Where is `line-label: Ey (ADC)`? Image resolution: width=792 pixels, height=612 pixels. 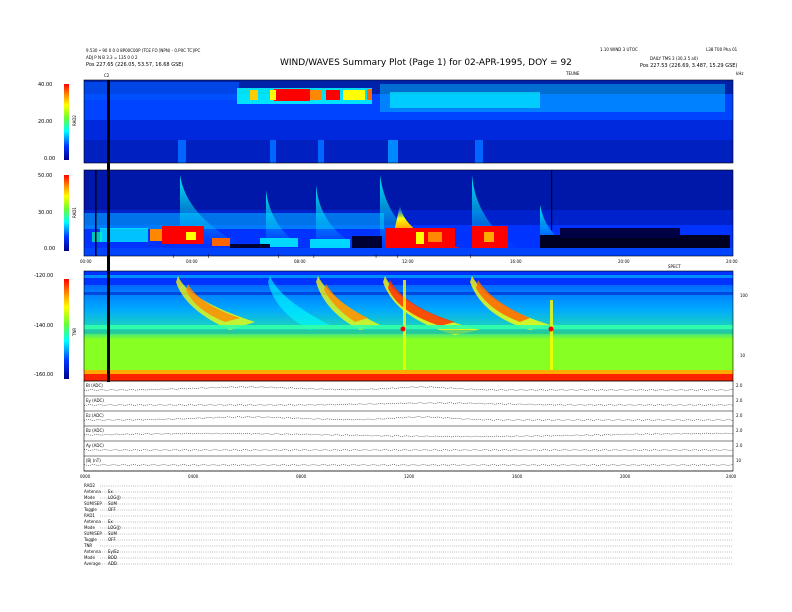
line-label: Ey (ADC) is located at coordinates (95, 400).